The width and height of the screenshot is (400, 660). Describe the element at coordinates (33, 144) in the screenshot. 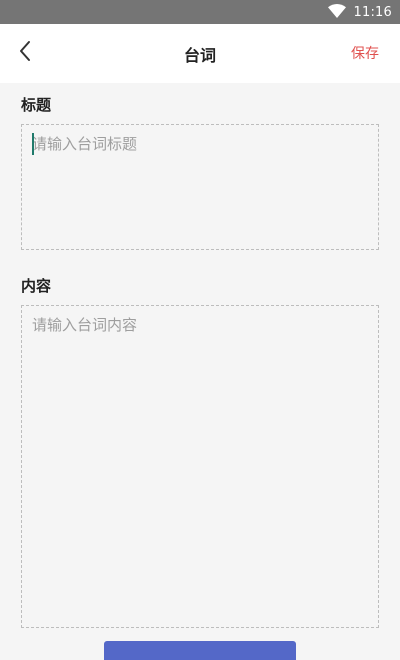

I see `text-cursor` at that location.